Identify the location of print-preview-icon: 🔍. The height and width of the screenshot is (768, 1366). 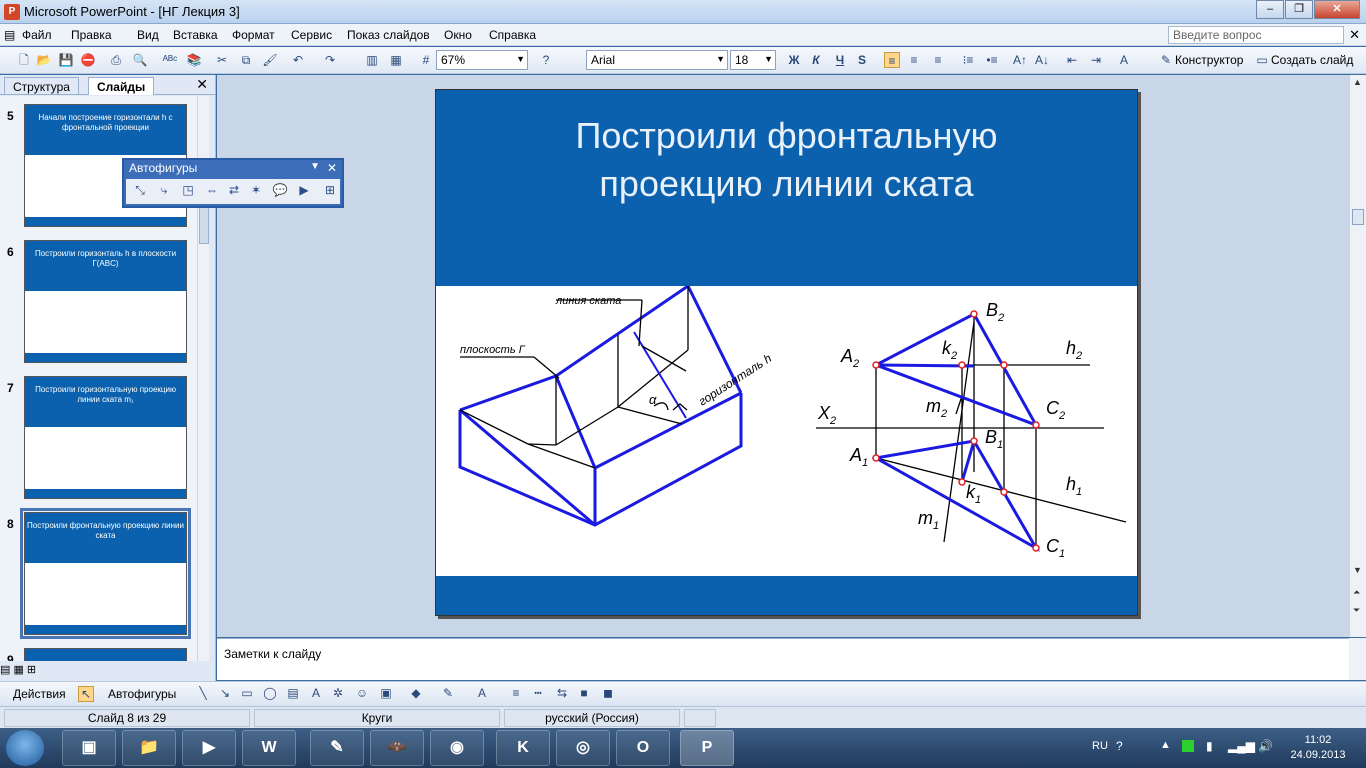
(140, 60).